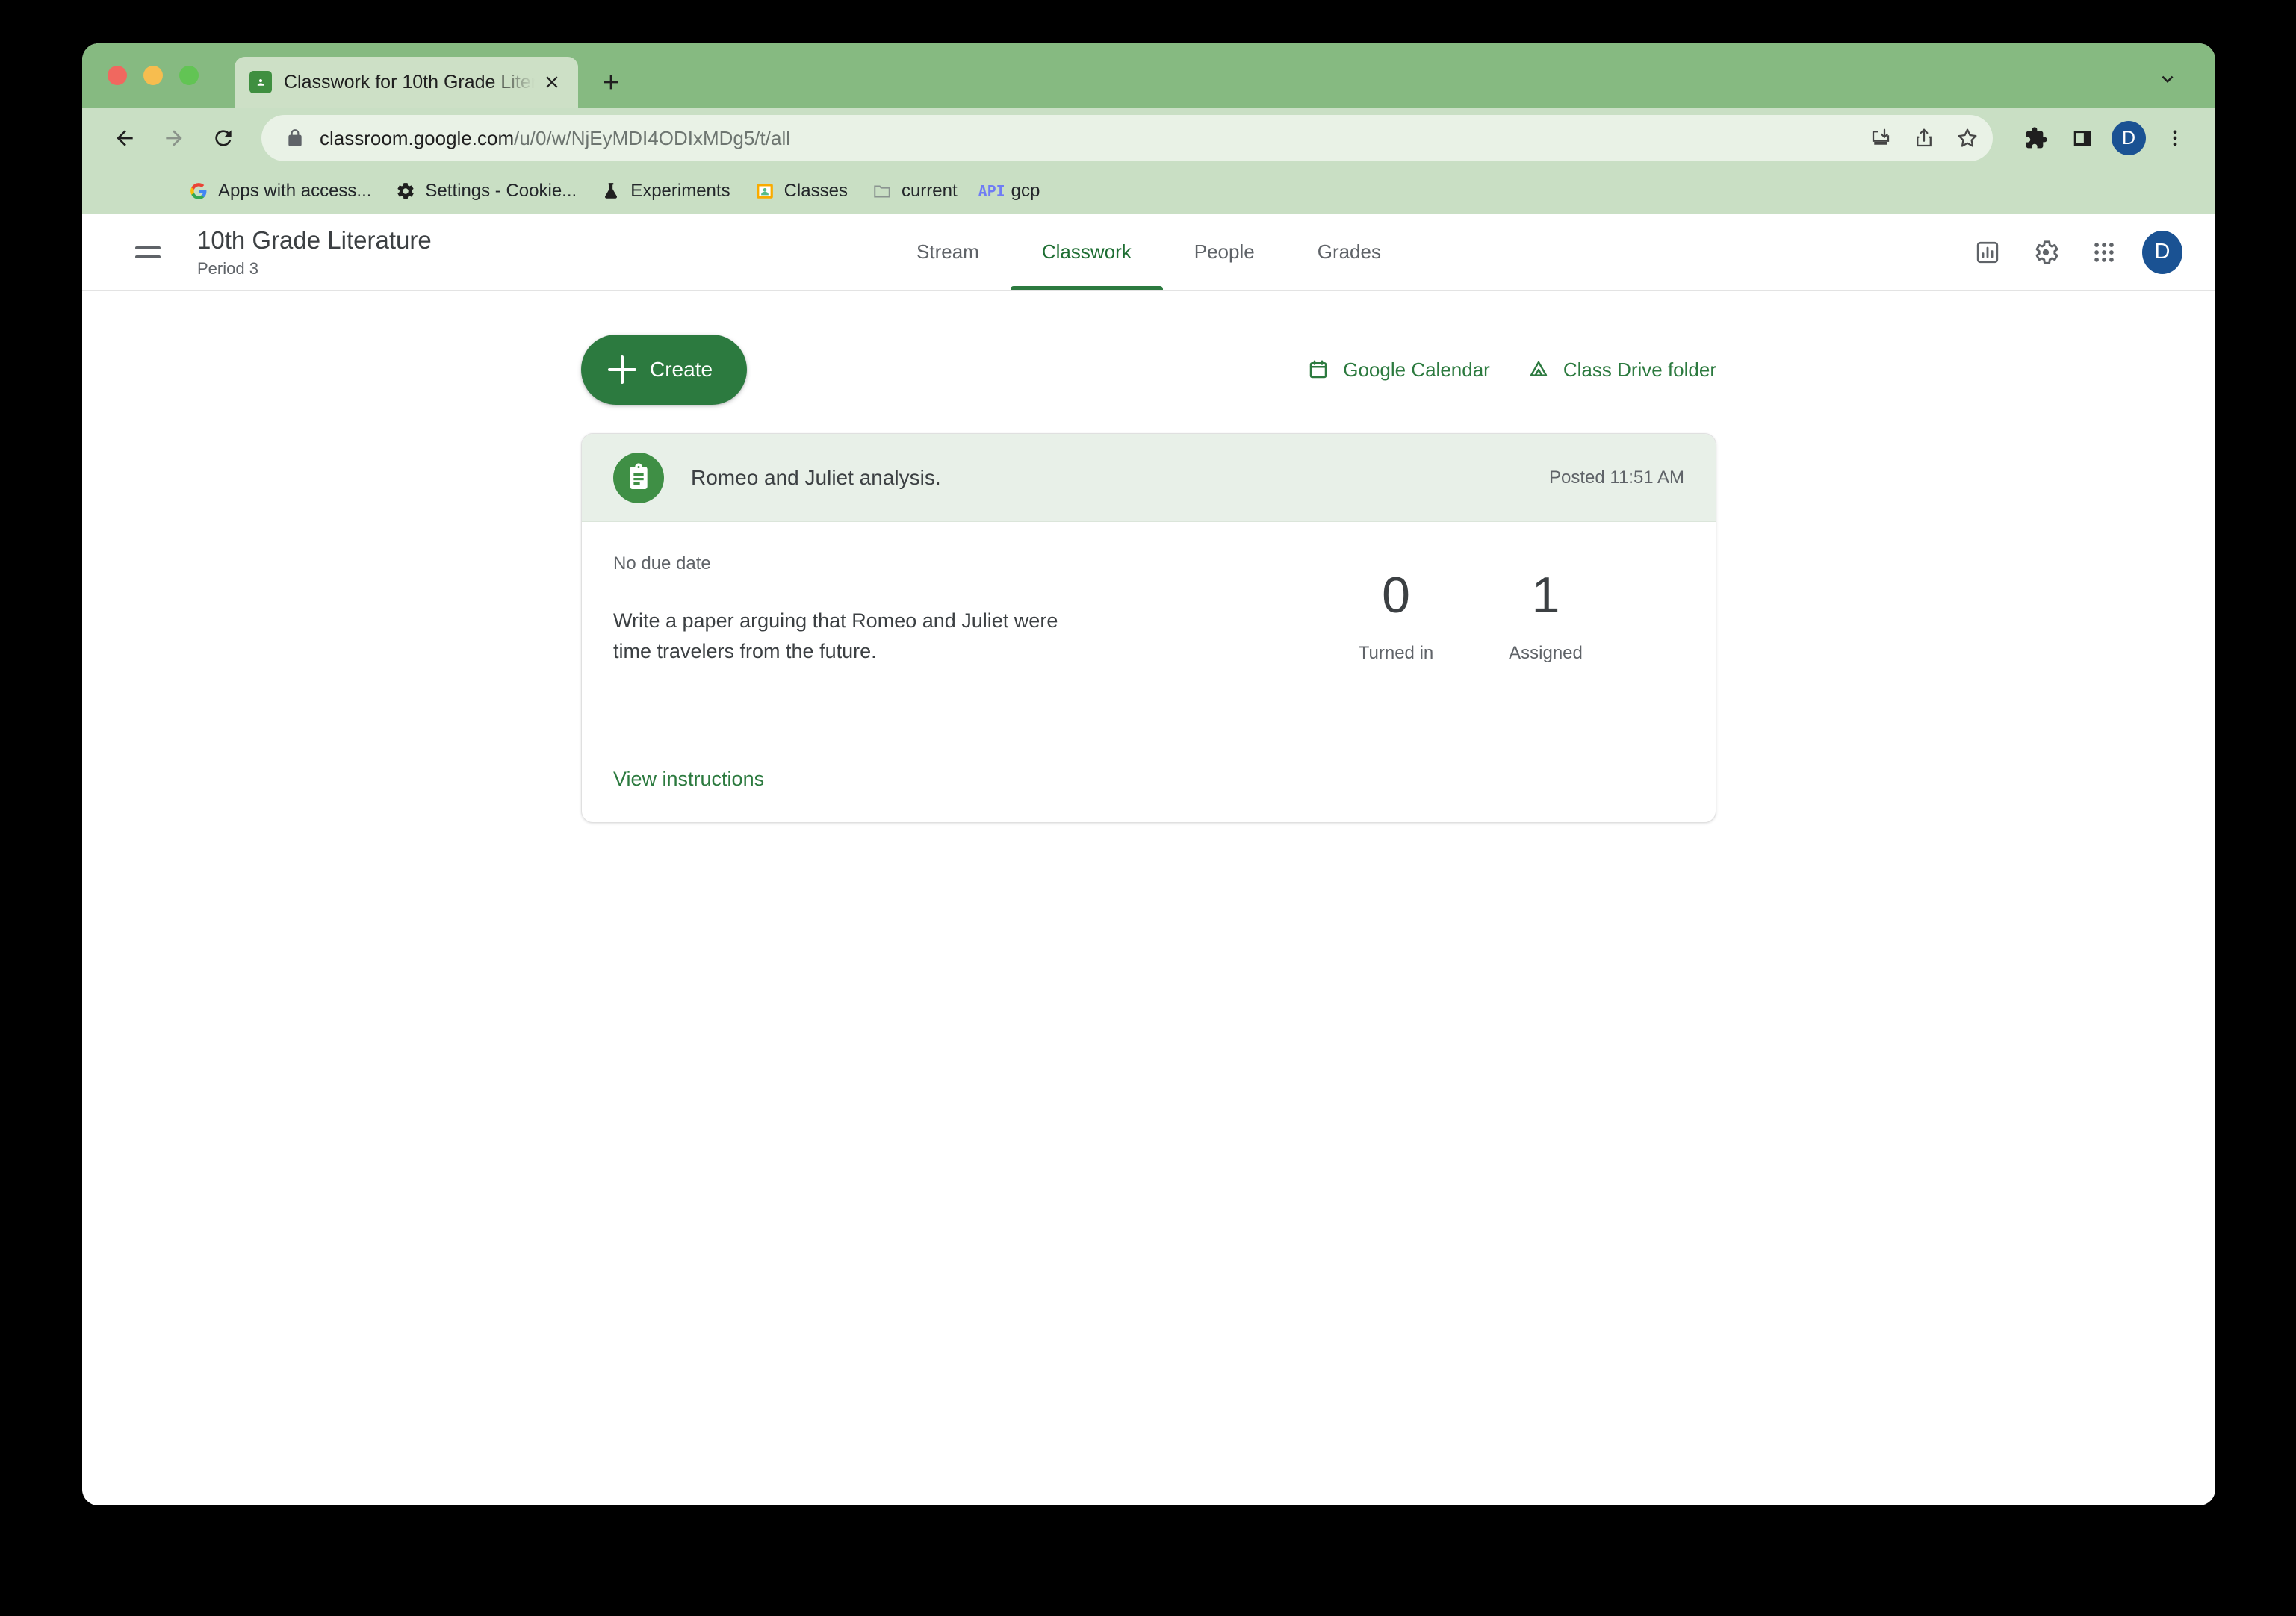 The height and width of the screenshot is (1616, 2296). Describe the element at coordinates (611, 191) in the screenshot. I see `flask-icon` at that location.